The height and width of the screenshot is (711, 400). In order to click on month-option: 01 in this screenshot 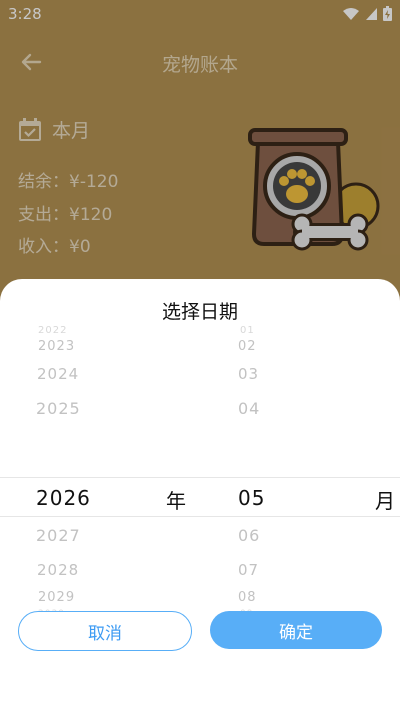, I will do `click(247, 330)`.